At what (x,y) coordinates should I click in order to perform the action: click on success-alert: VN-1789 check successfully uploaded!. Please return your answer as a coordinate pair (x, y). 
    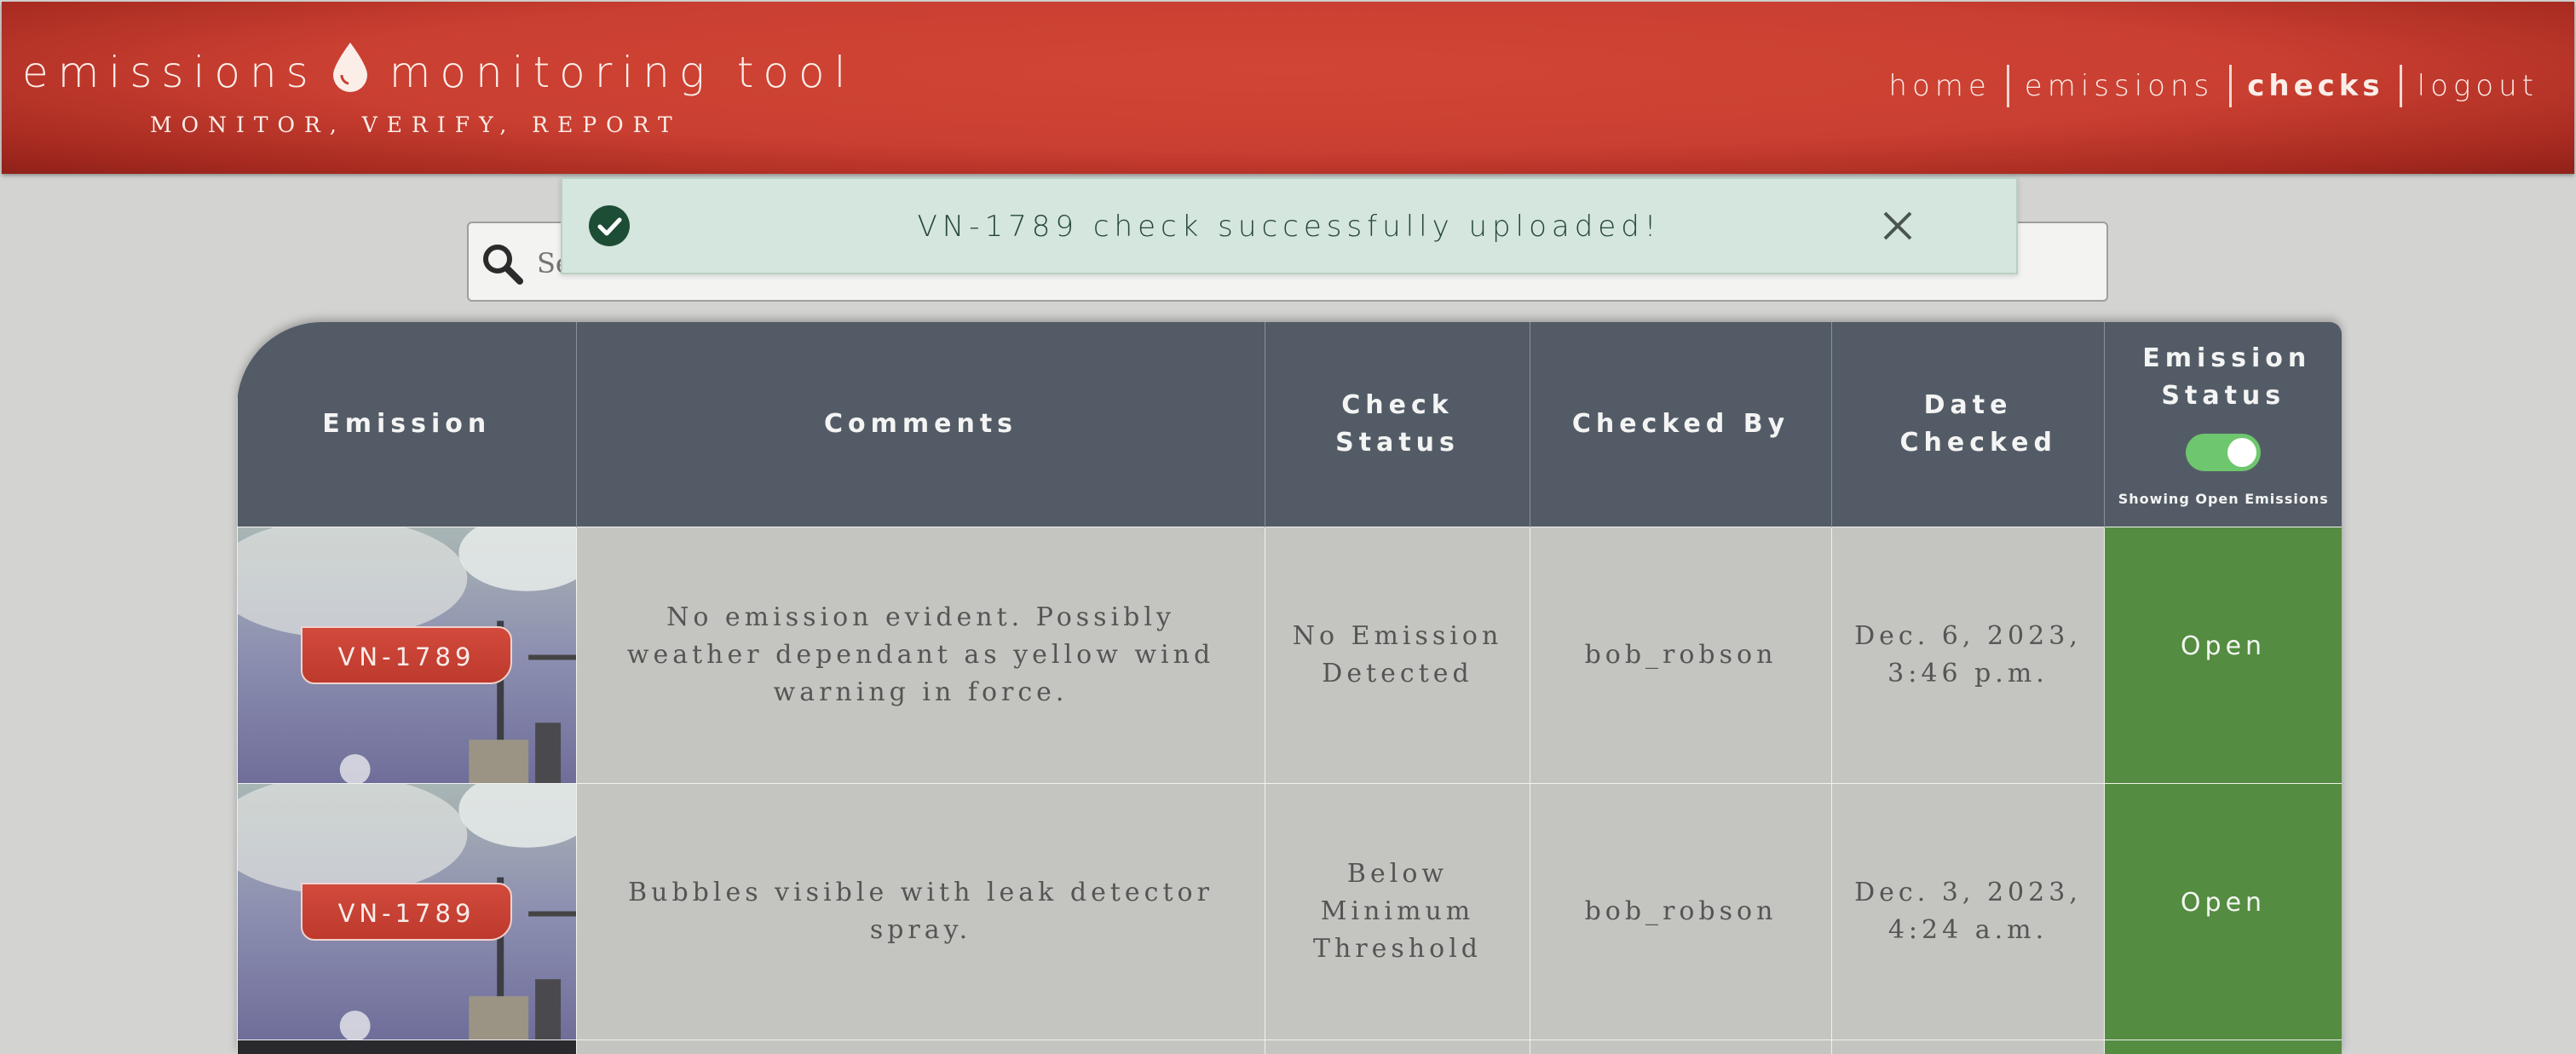
    Looking at the image, I should click on (1289, 225).